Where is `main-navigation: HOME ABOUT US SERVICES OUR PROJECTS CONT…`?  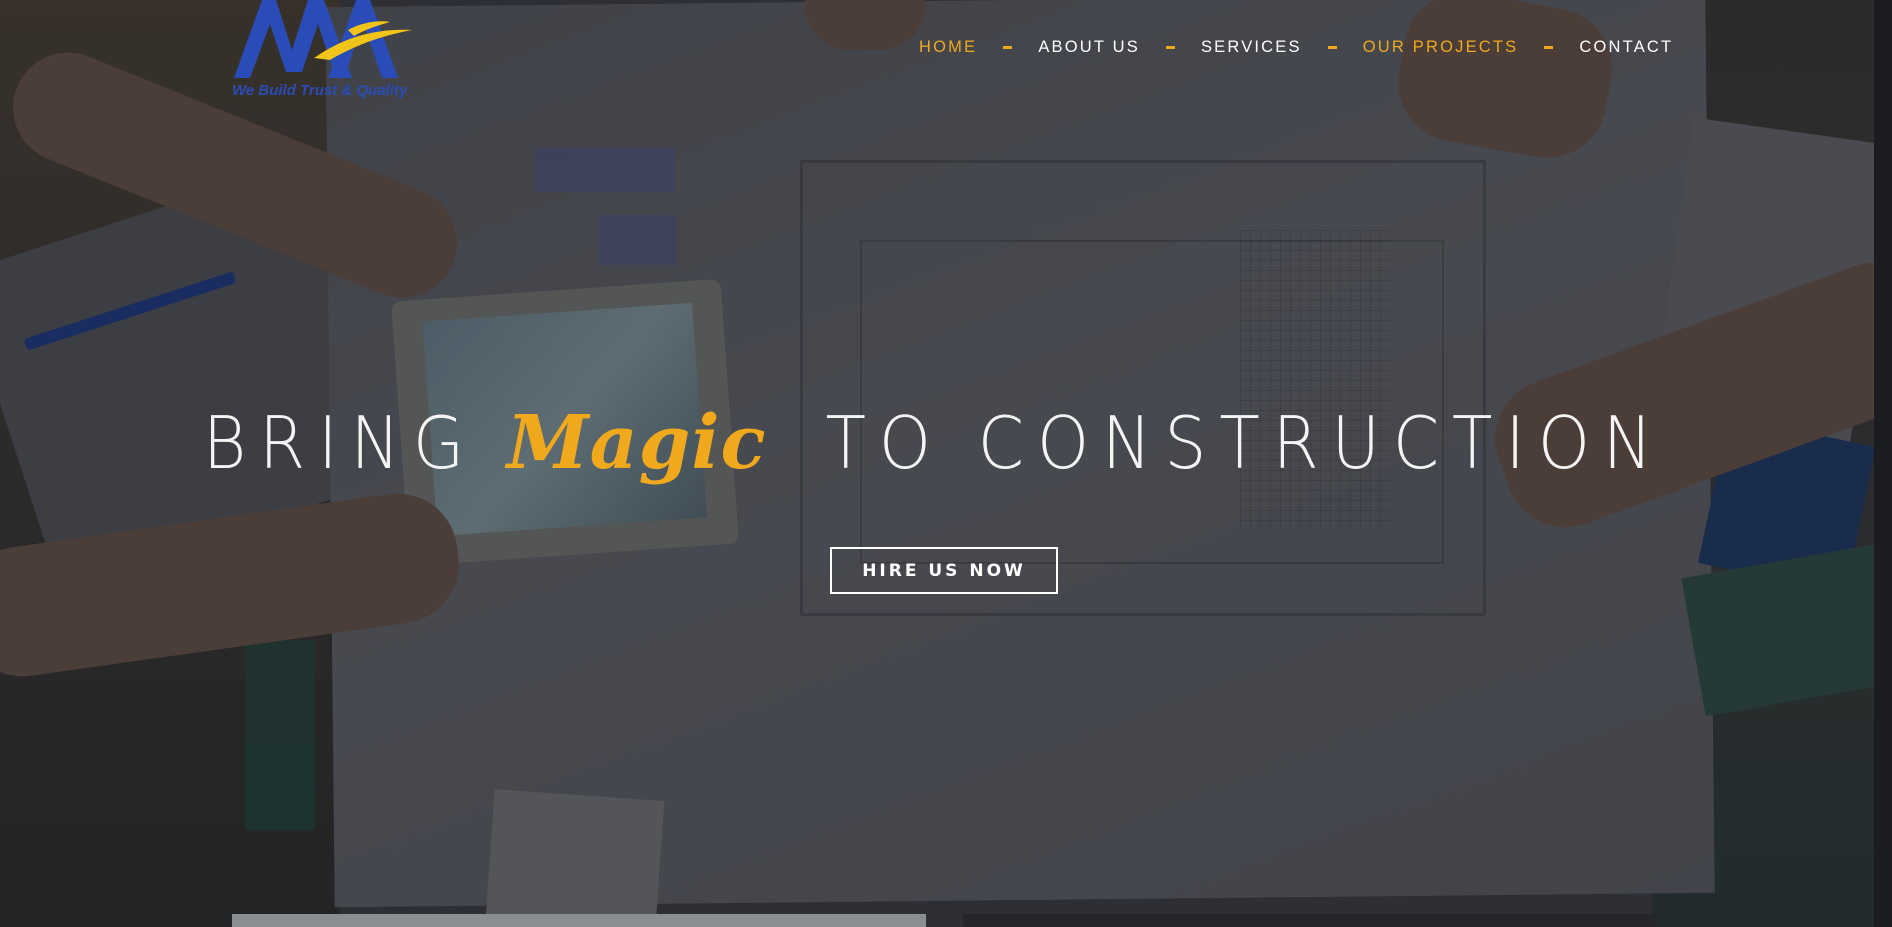
main-navigation: HOME ABOUT US SERVICES OUR PROJECTS CONT… is located at coordinates (1296, 47).